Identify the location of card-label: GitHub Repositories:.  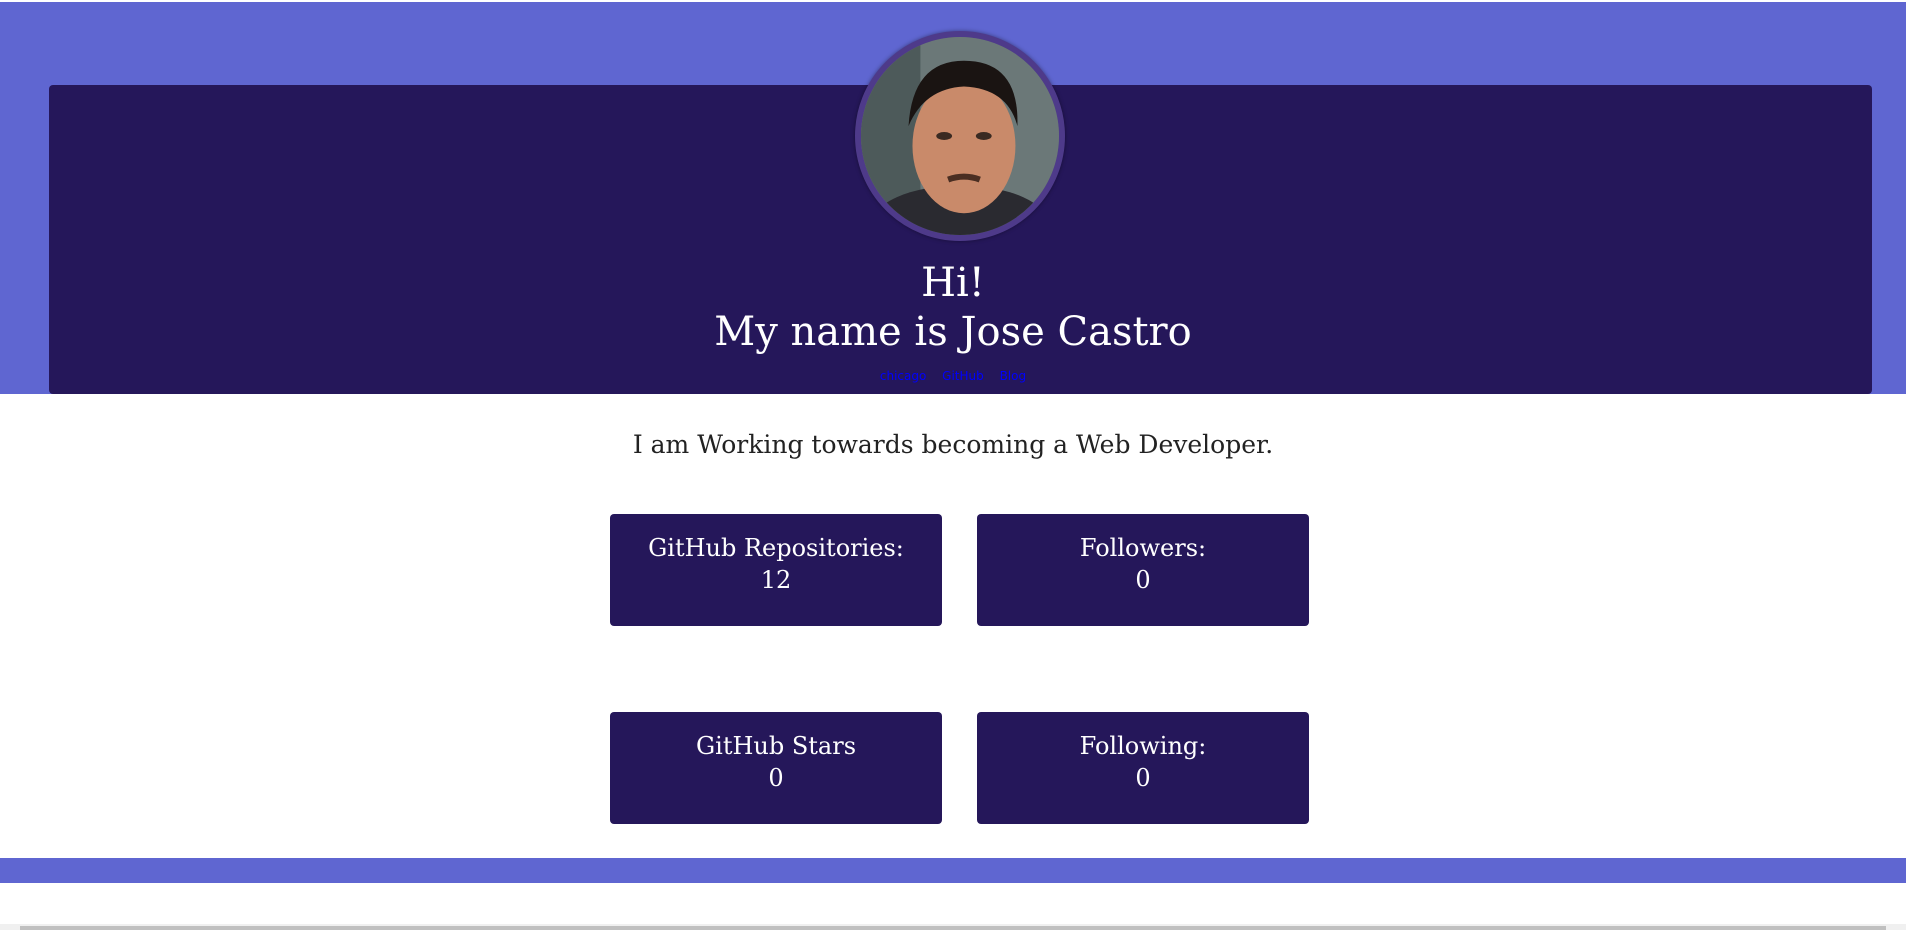
(776, 548).